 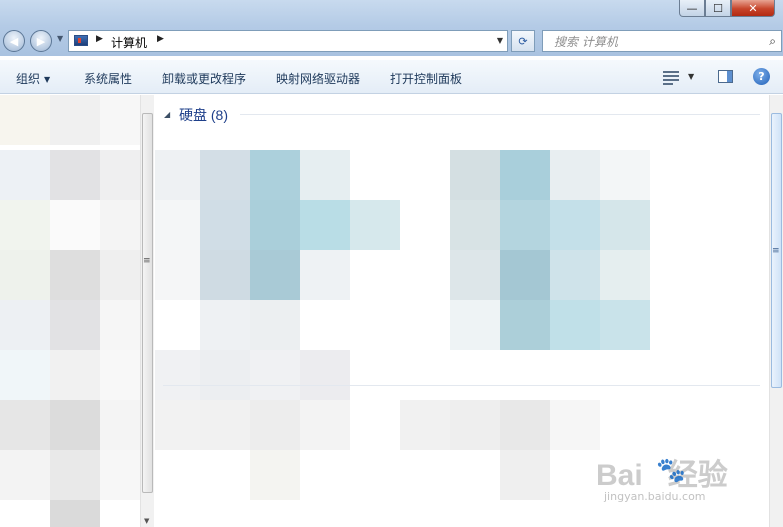 I want to click on back-button: ◀, so click(x=14, y=41).